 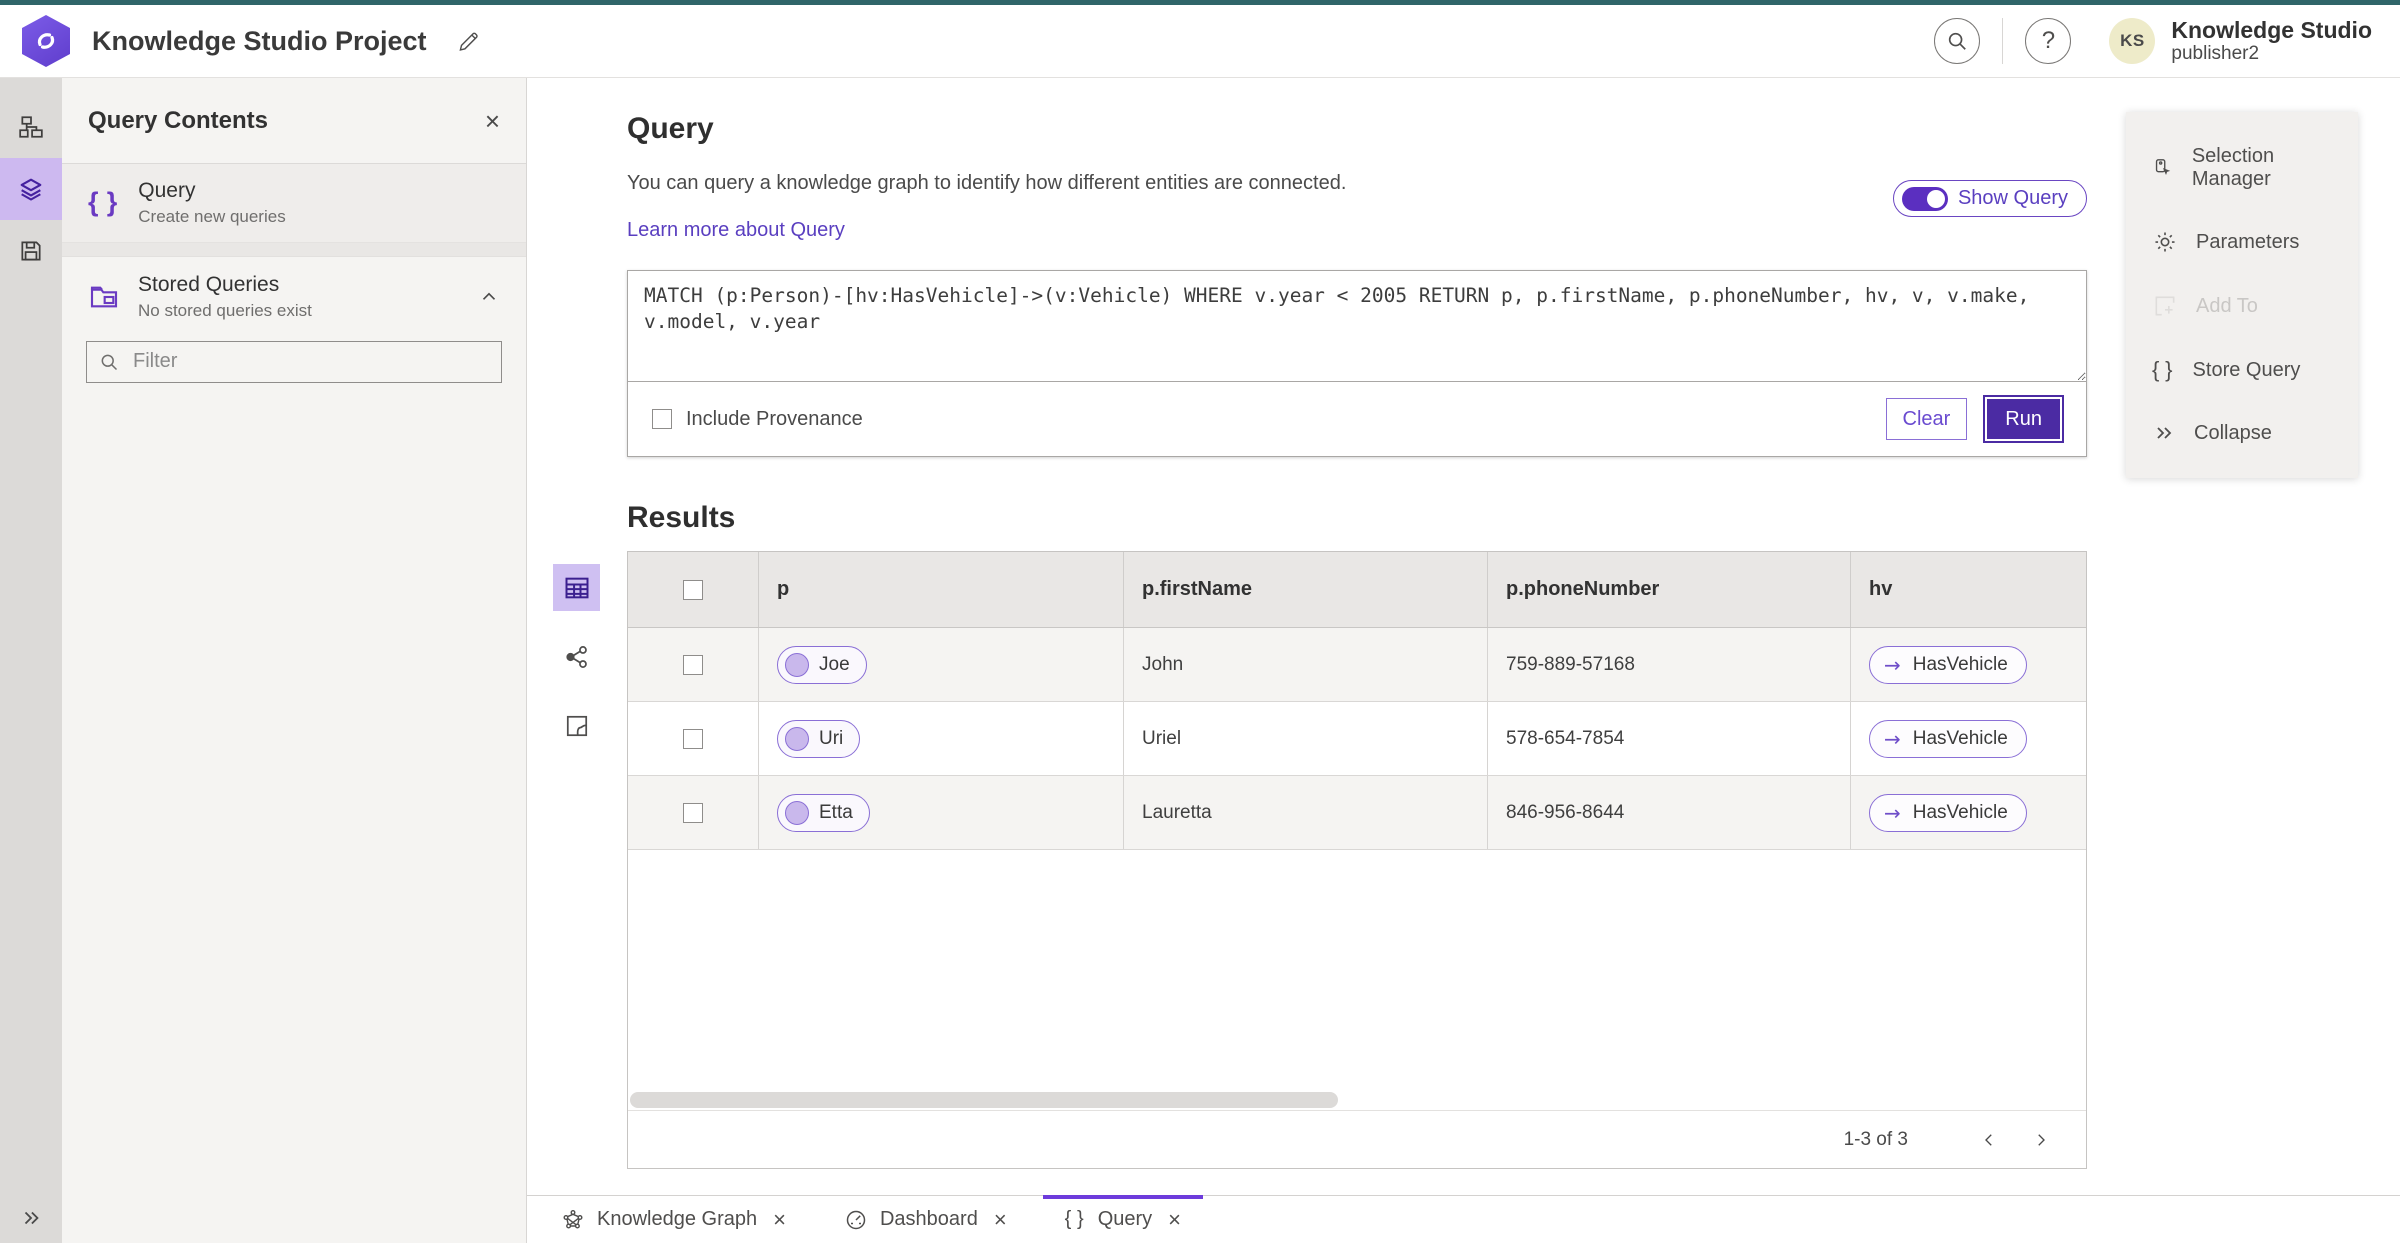 I want to click on close-panel-icon: ×, so click(x=492, y=121).